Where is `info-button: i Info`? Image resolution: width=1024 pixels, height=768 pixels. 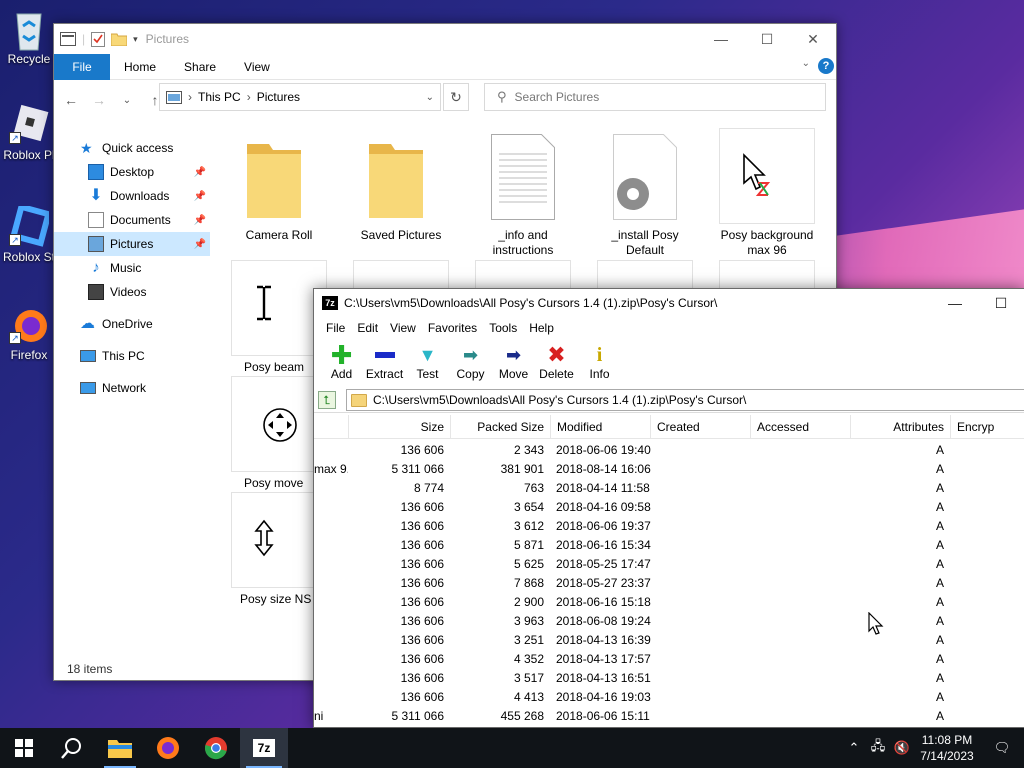 info-button: i Info is located at coordinates (599, 362).